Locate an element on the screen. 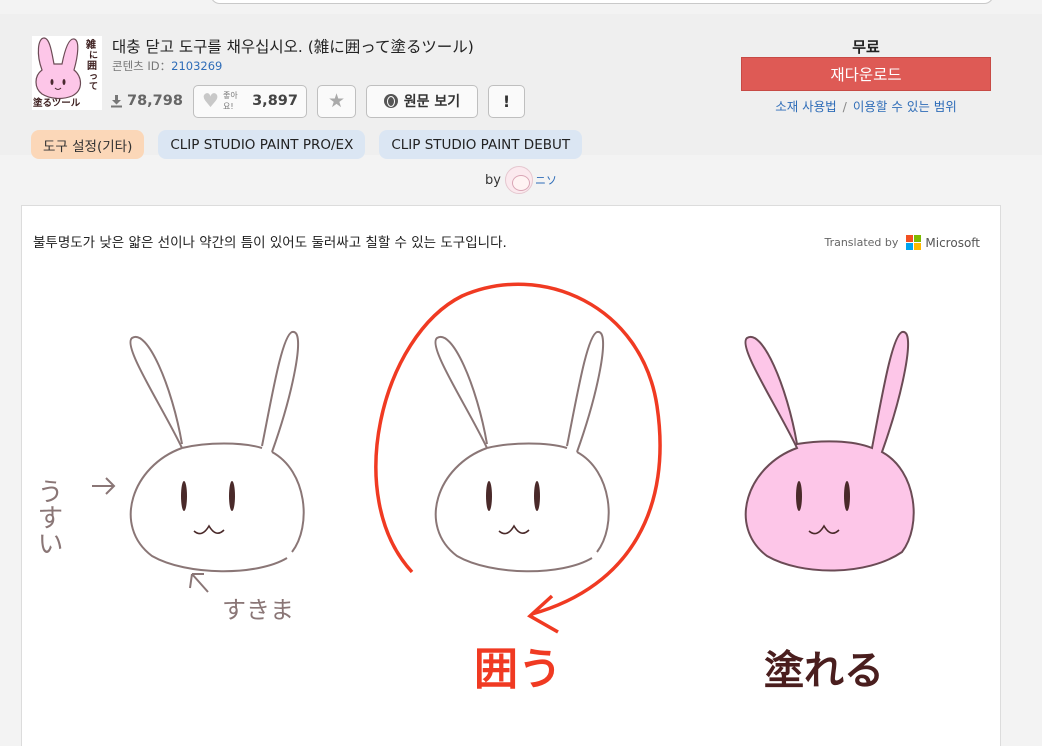 Image resolution: width=1042 pixels, height=746 pixels. tag-clip-debut: CLIP STUDIO PAINT DEBUT is located at coordinates (481, 144).